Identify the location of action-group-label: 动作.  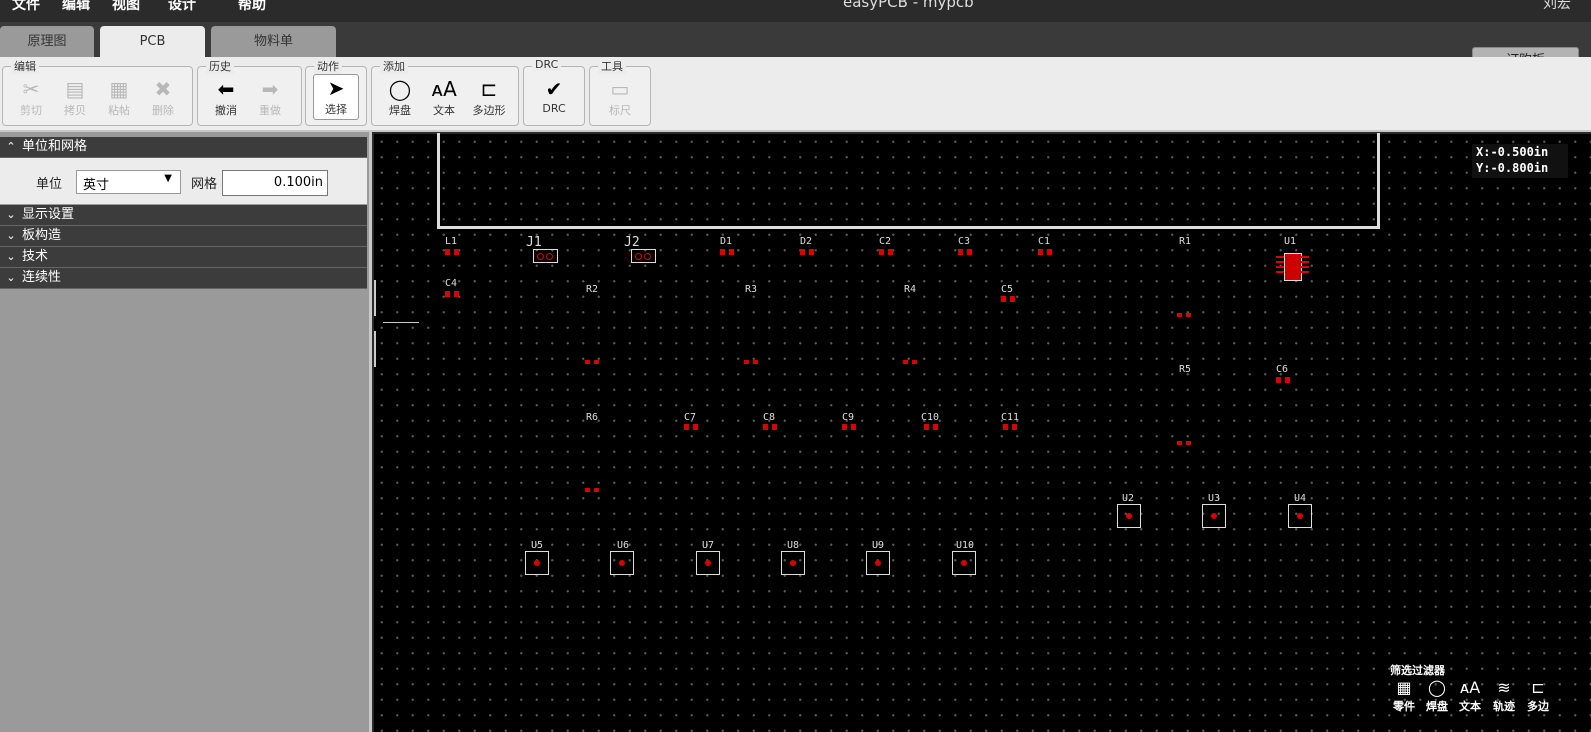
(328, 66).